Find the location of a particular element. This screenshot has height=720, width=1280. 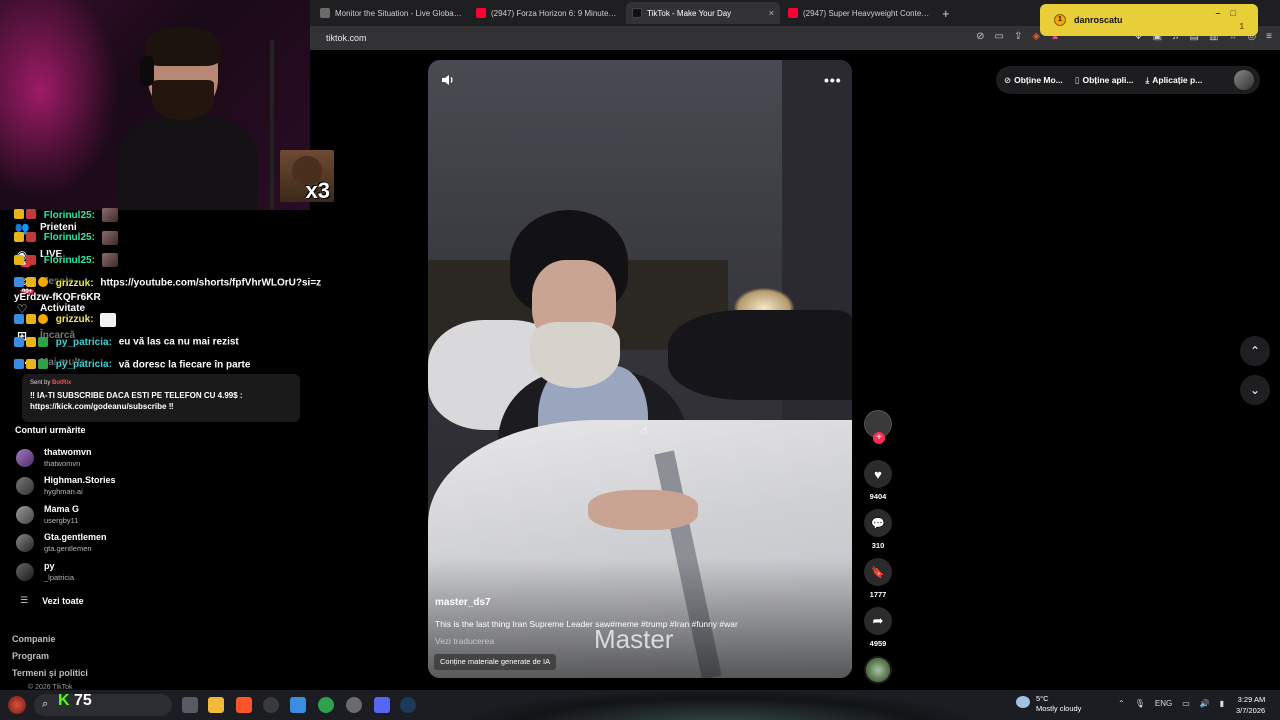

task-view-icon is located at coordinates (190, 705).